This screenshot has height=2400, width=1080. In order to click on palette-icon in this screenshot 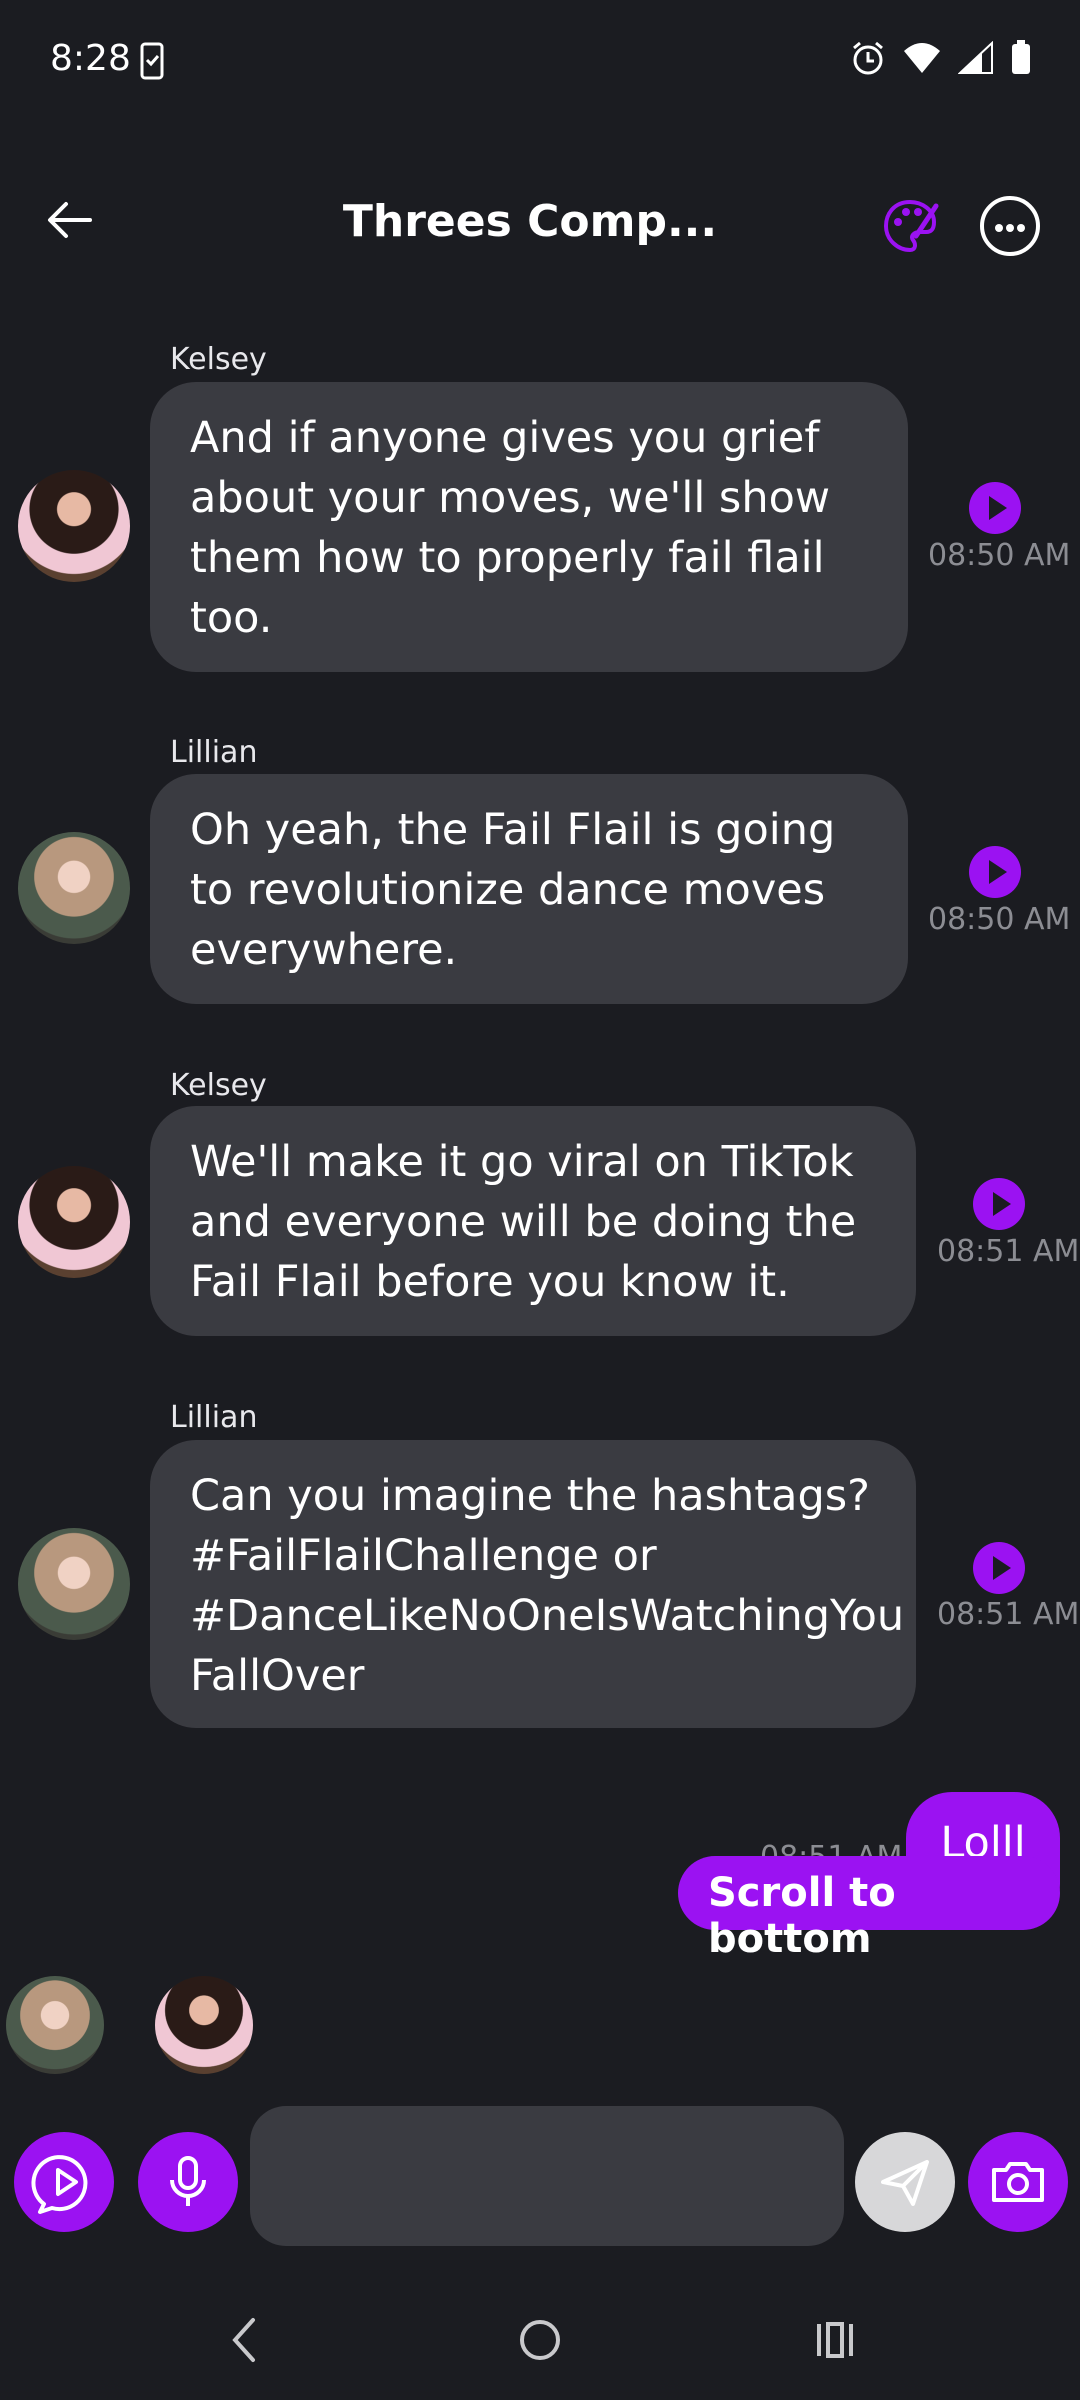, I will do `click(911, 226)`.